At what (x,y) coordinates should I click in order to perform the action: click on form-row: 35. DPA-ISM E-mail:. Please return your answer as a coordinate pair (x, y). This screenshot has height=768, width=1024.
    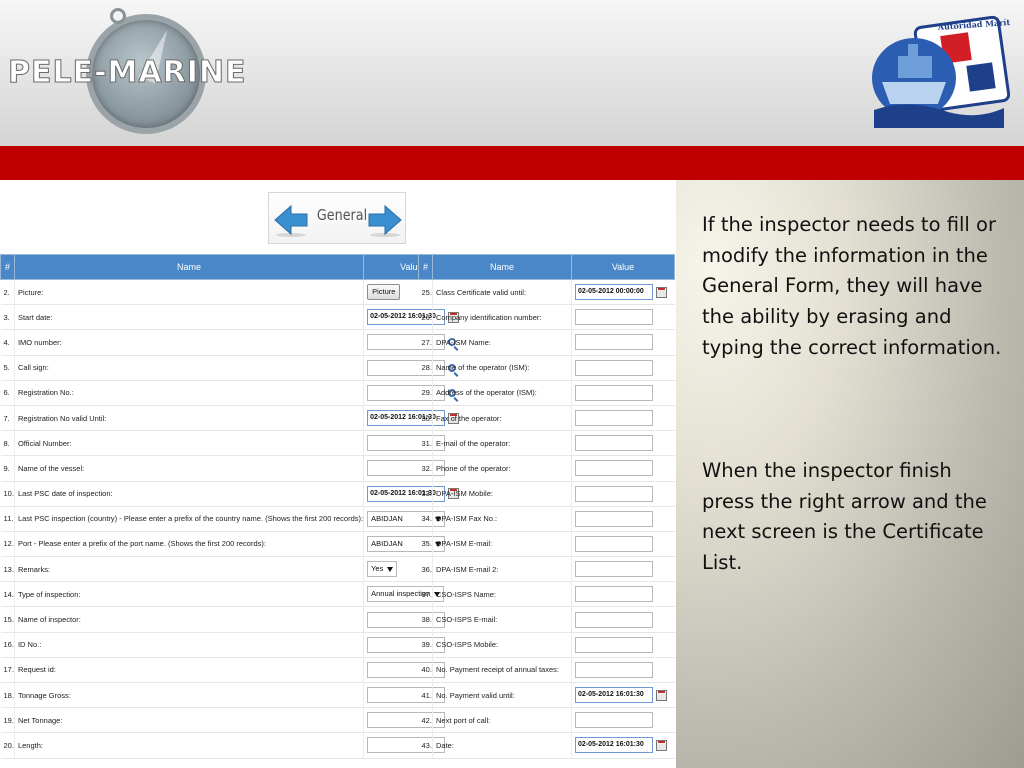
    Looking at the image, I should click on (546, 544).